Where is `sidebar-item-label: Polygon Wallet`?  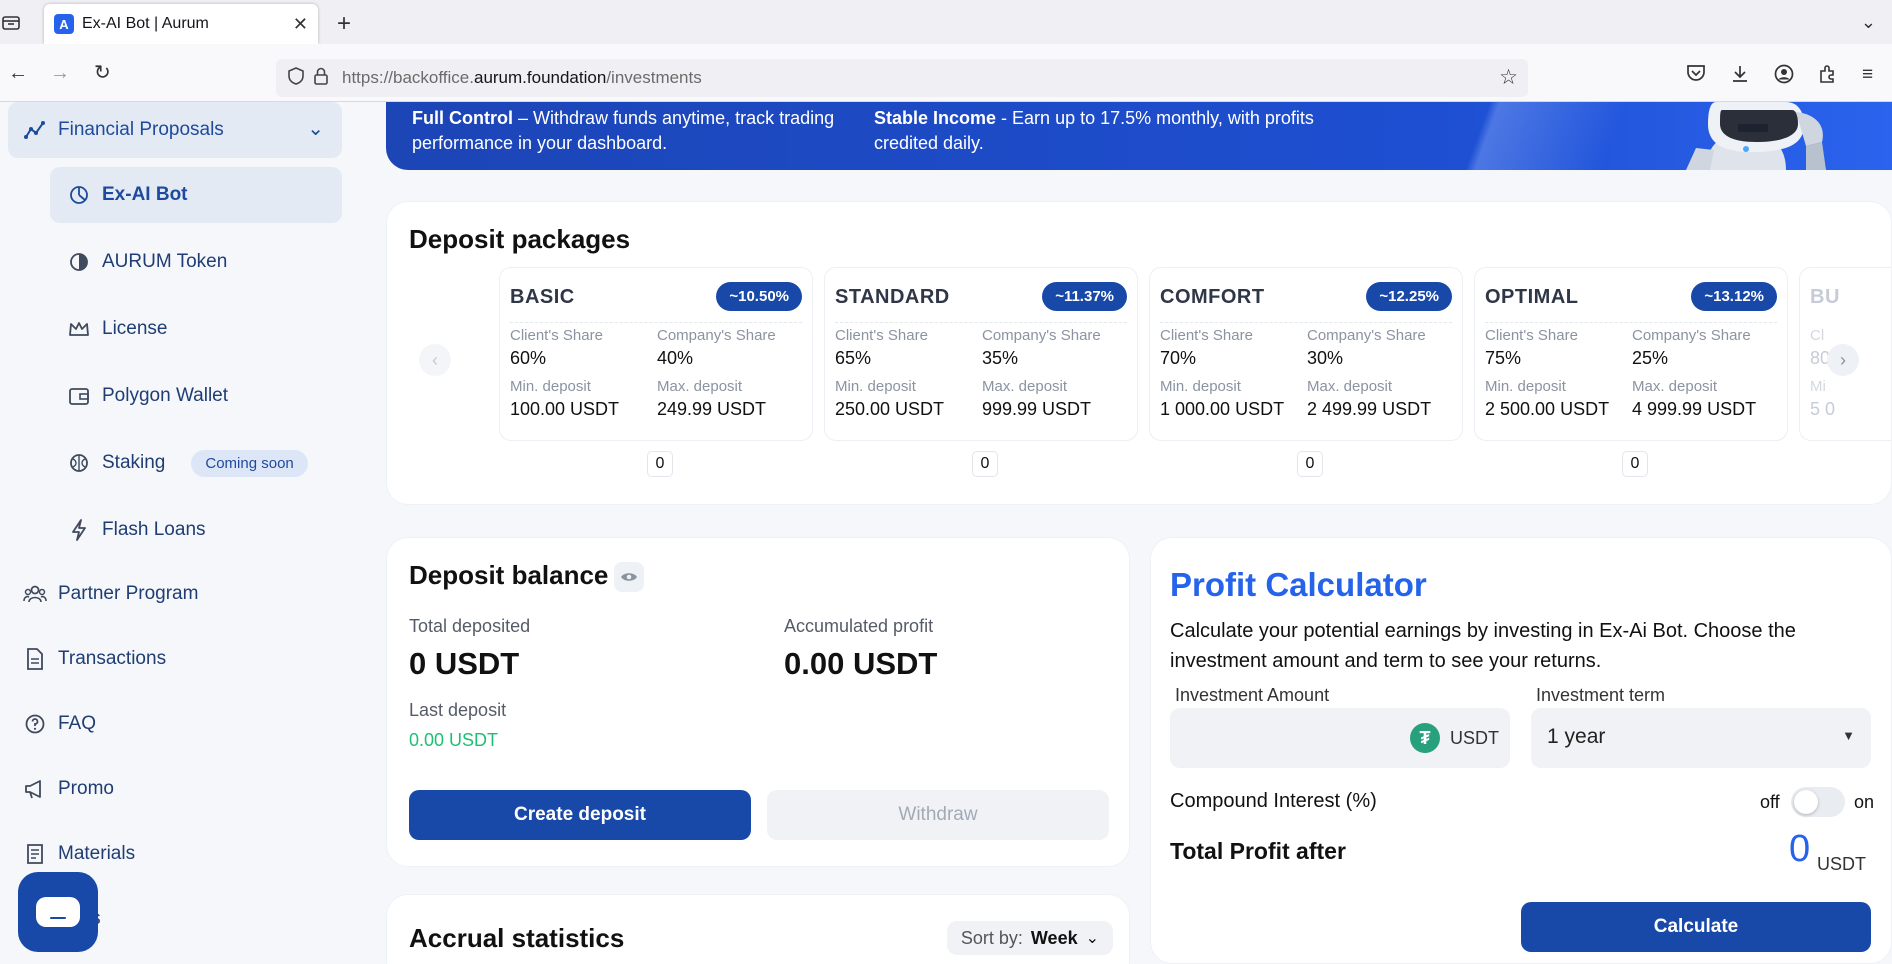
sidebar-item-label: Polygon Wallet is located at coordinates (165, 395).